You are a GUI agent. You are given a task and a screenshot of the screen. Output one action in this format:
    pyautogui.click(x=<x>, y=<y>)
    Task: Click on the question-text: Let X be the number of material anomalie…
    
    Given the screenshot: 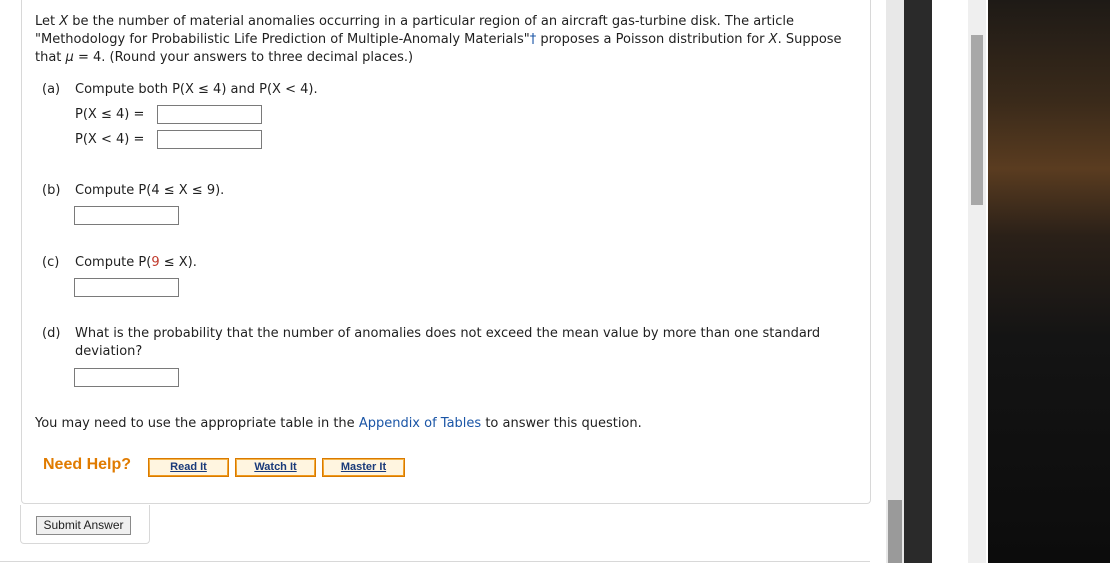 What is the action you would take?
    pyautogui.click(x=438, y=39)
    